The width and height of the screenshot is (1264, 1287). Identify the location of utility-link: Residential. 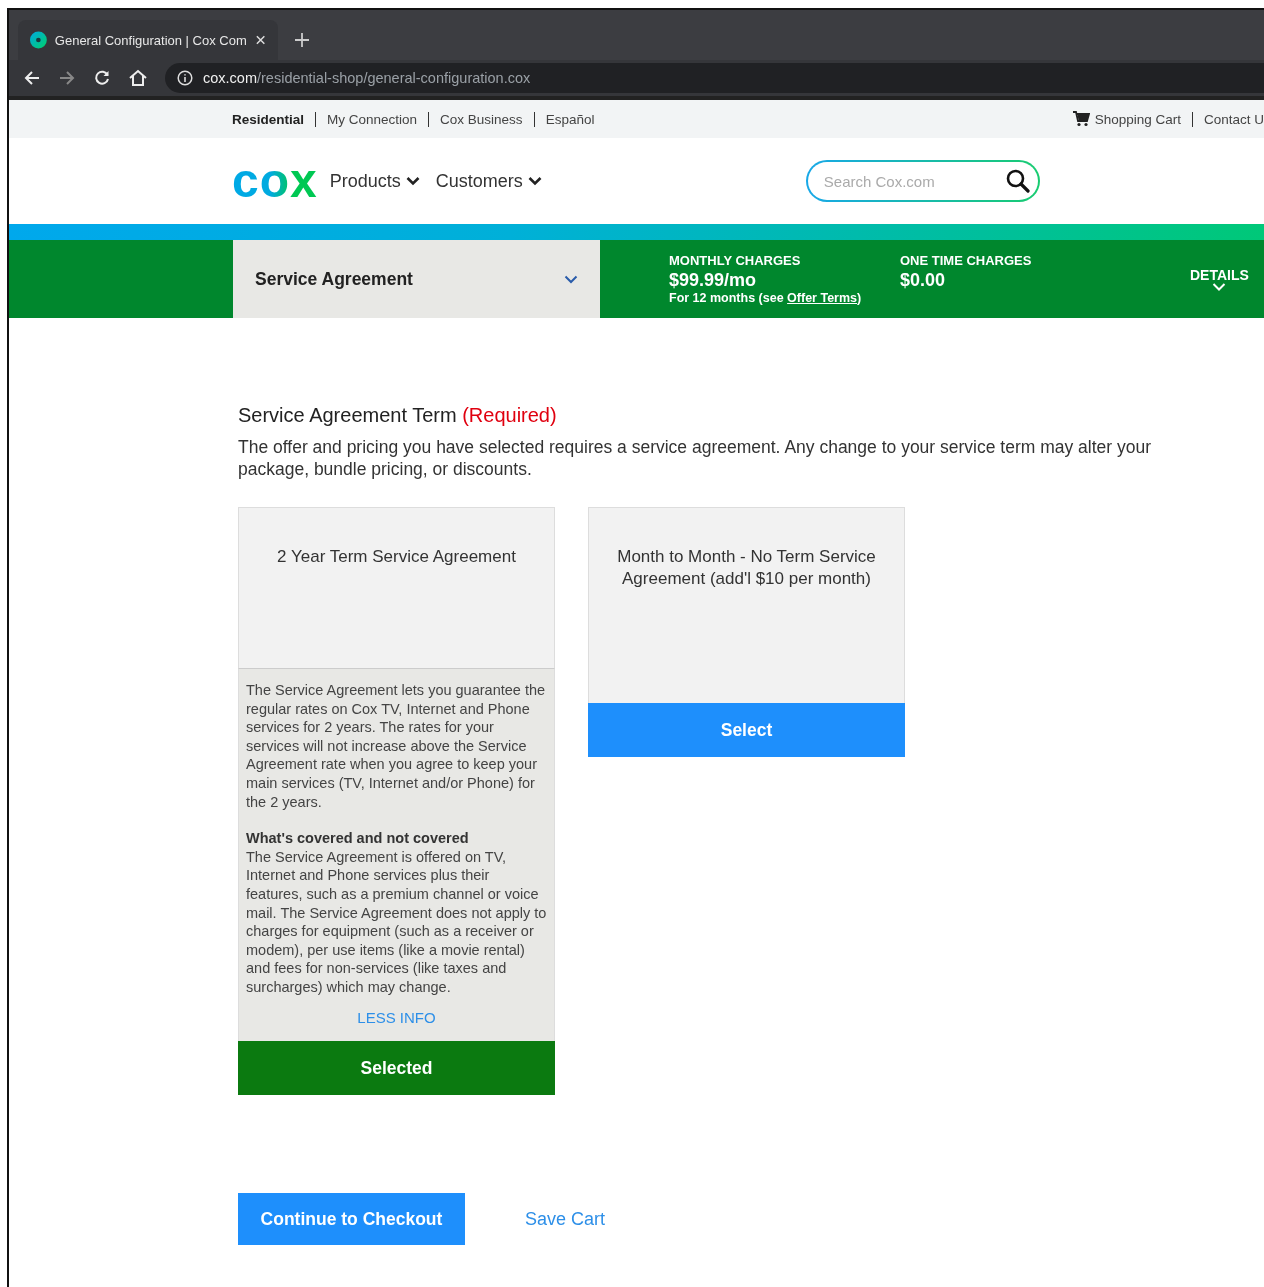
(268, 119).